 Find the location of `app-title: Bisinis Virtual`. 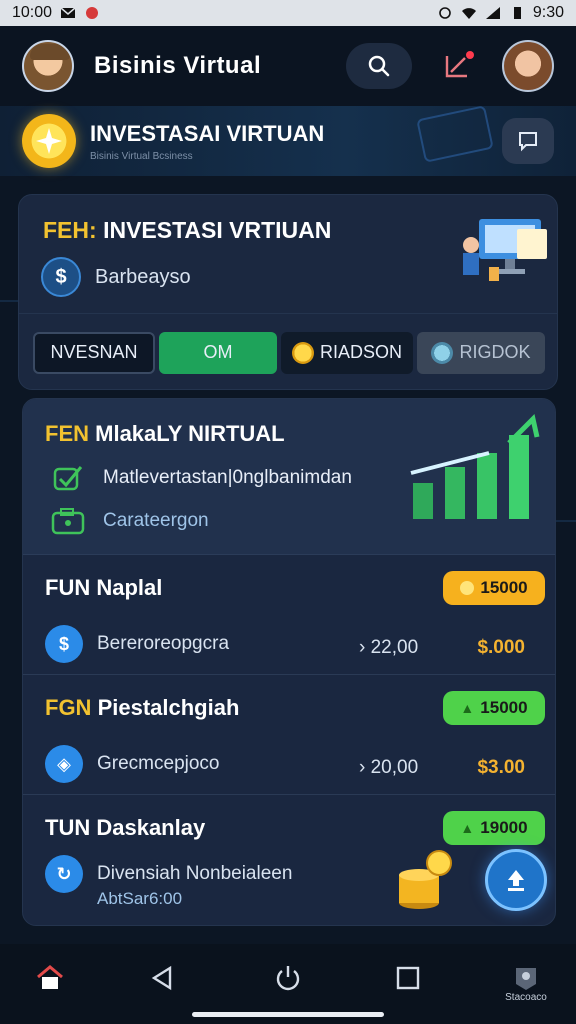

app-title: Bisinis Virtual is located at coordinates (178, 65).